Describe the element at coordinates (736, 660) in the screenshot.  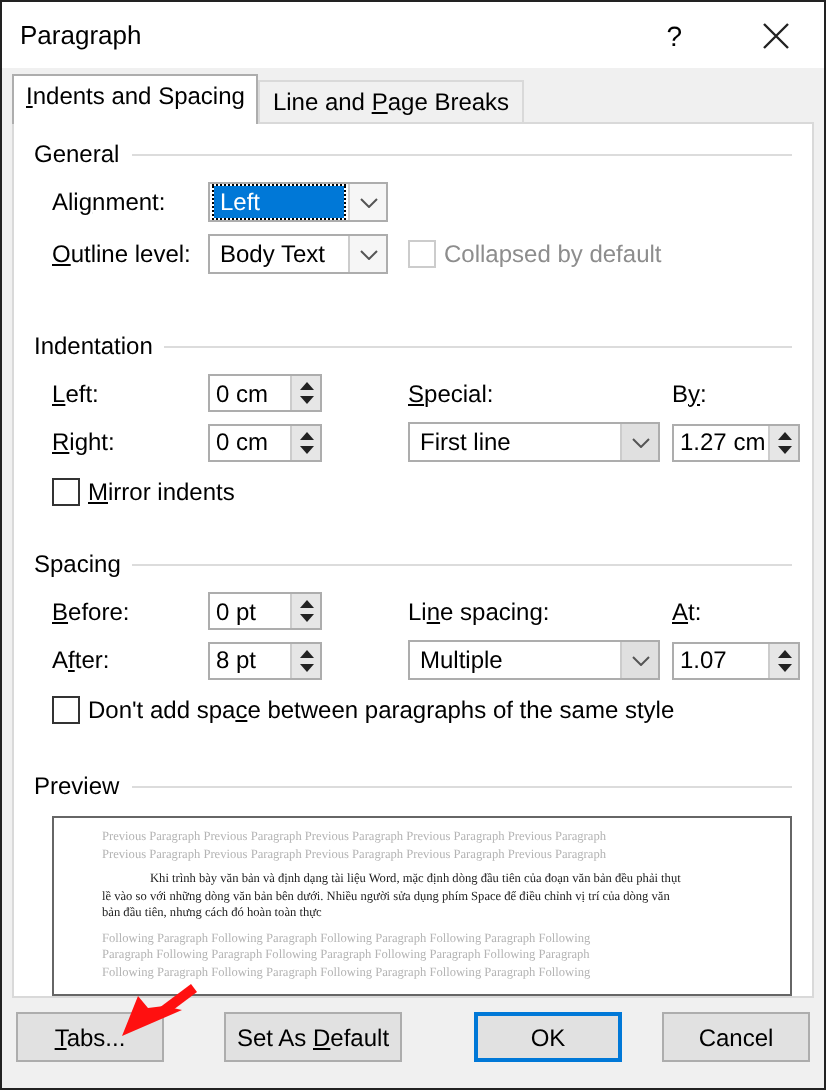
I see `number-field: 1.07` at that location.